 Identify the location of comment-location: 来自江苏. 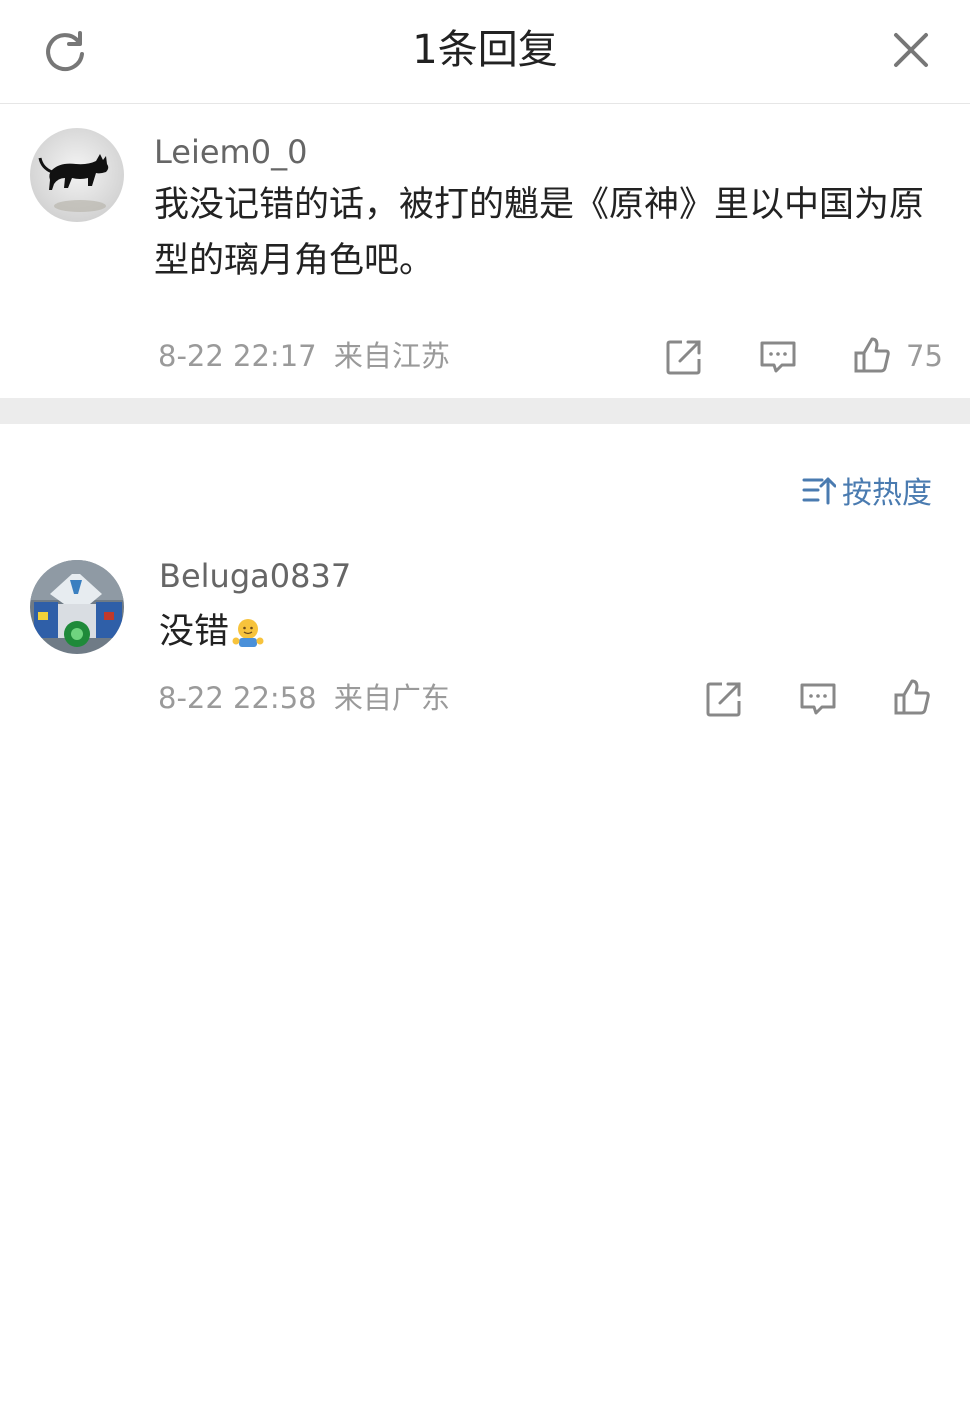
(391, 356).